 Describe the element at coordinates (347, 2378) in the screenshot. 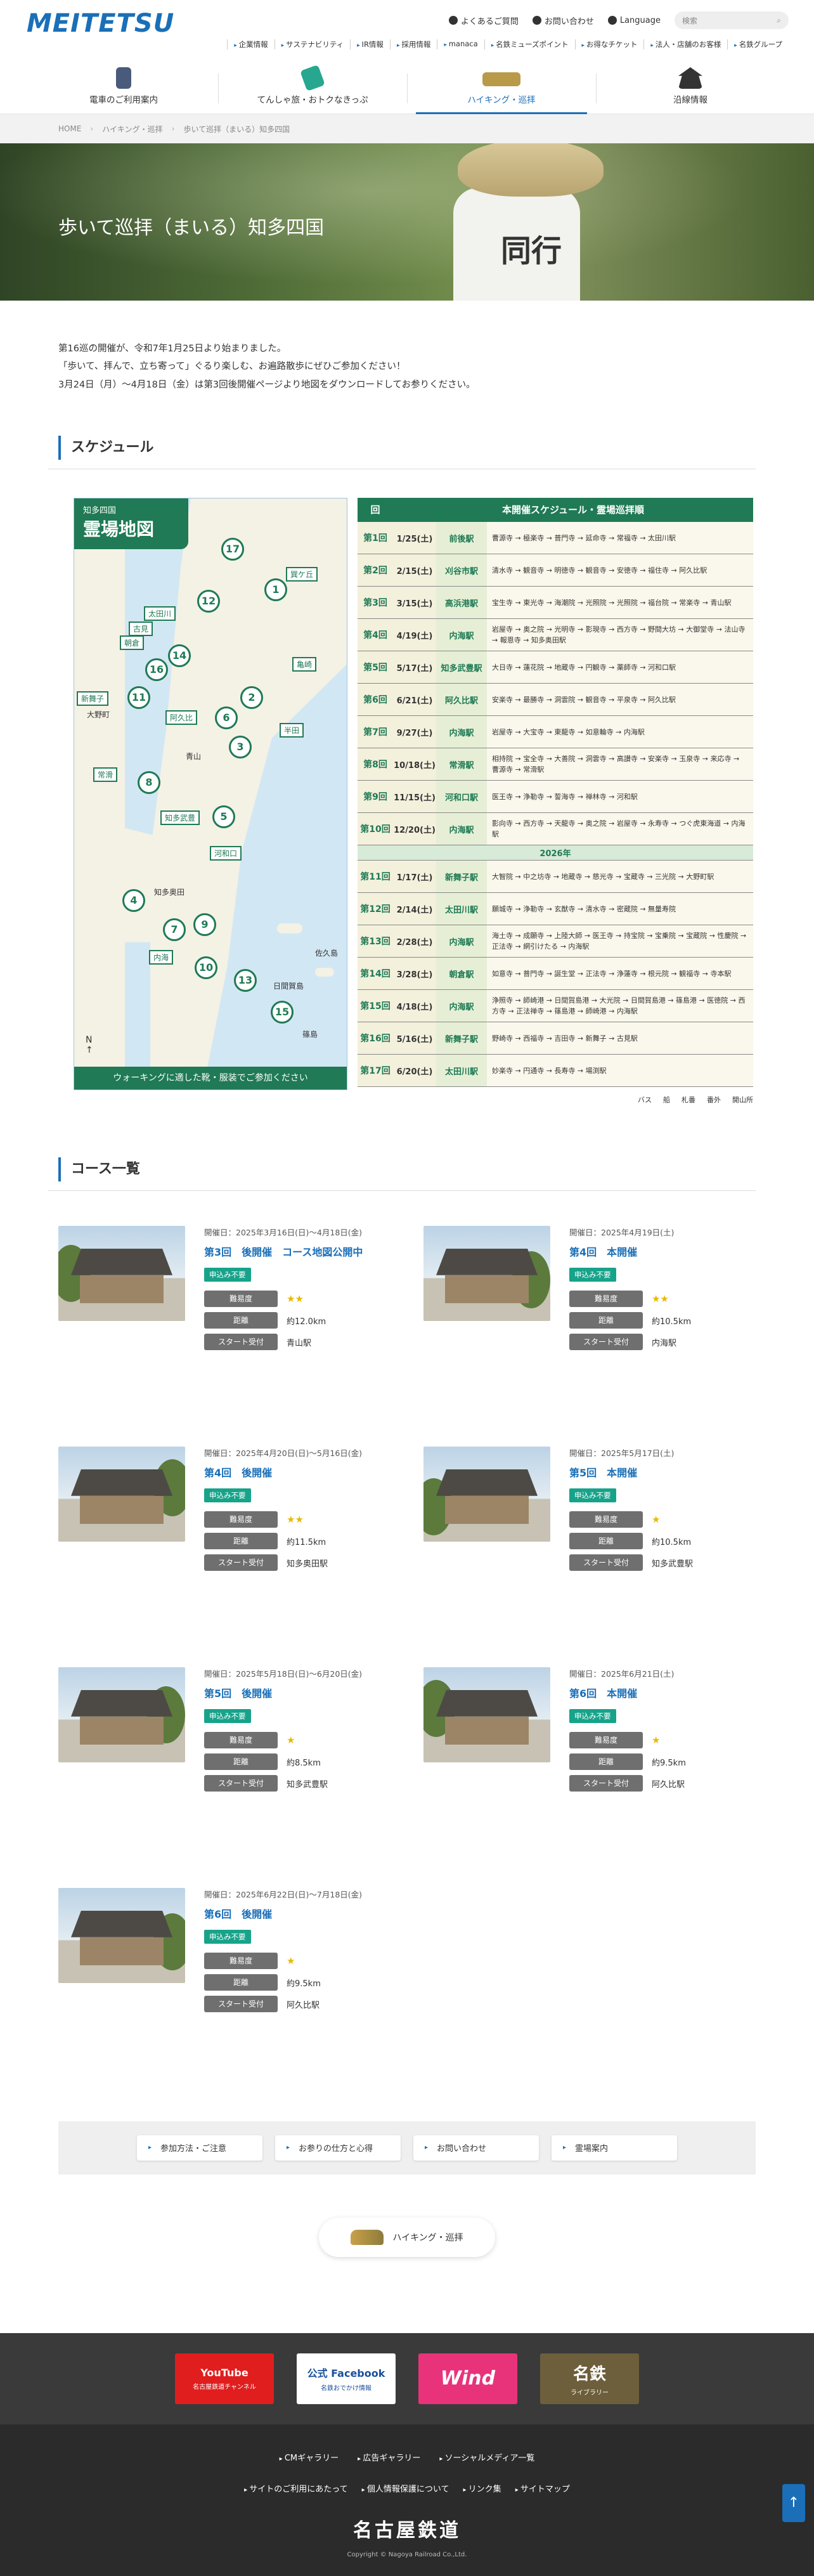

I see `facebook-banner: 公式 Facebook 名鉄おでかけ情報` at that location.